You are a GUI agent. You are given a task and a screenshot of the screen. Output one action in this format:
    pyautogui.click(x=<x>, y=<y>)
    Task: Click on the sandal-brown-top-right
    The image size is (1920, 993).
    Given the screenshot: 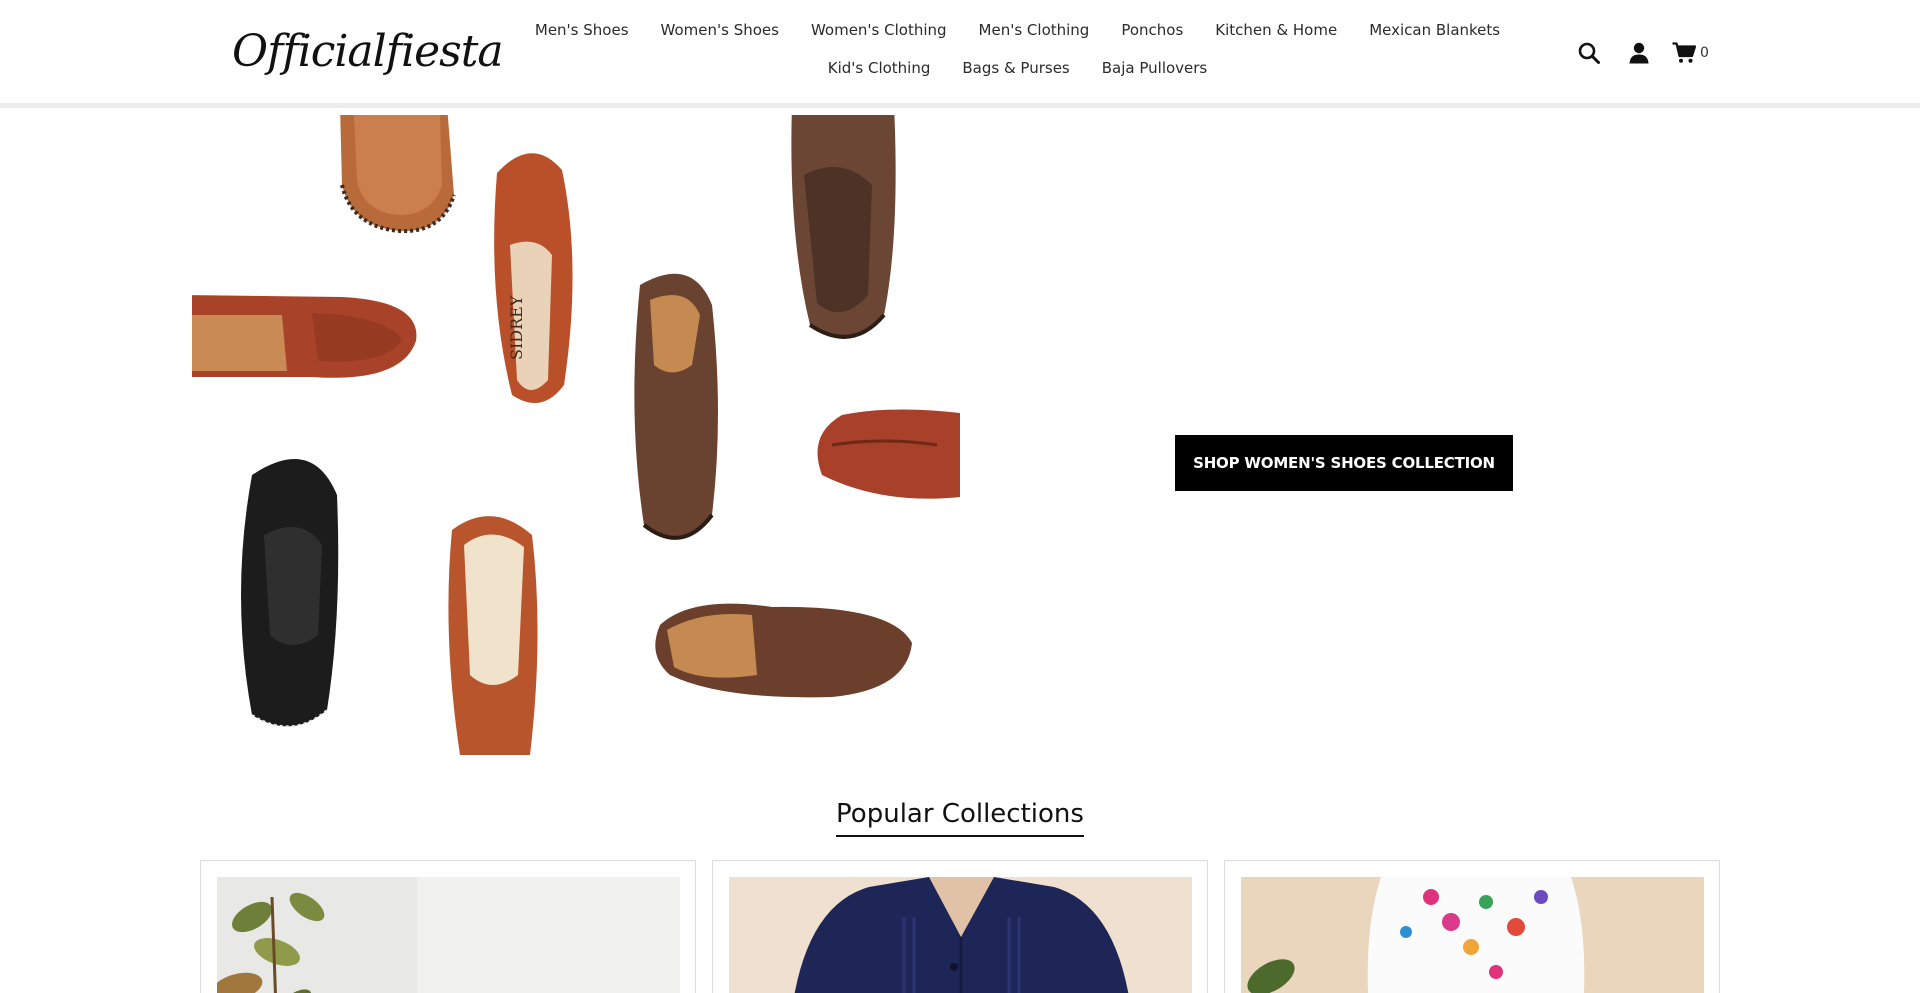 What is the action you would take?
    pyautogui.click(x=843, y=227)
    